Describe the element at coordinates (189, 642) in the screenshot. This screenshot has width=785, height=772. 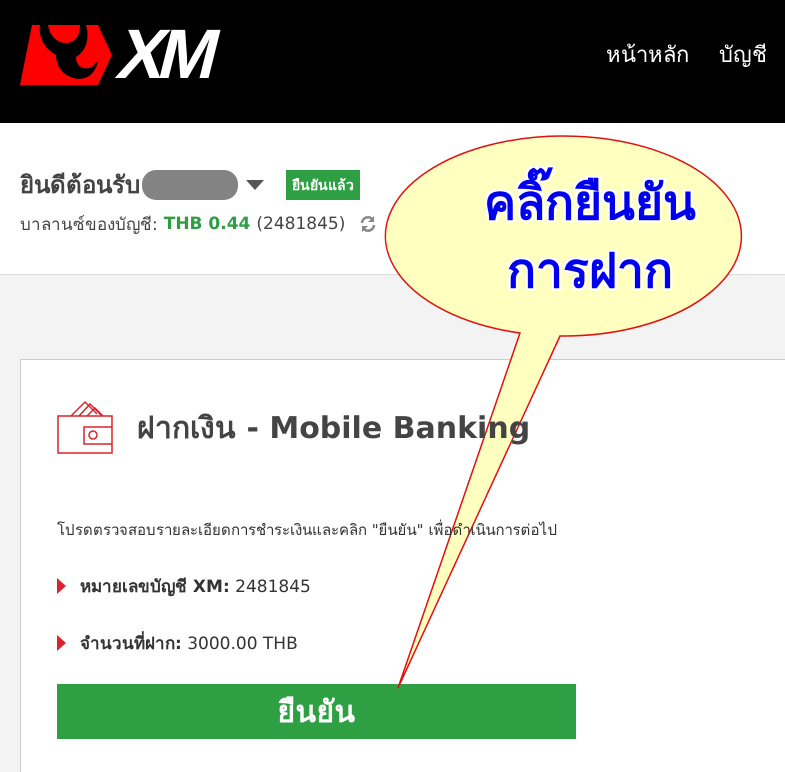
I see `detail-text: จำนวนที่ฝาก: 3000.00 THB` at that location.